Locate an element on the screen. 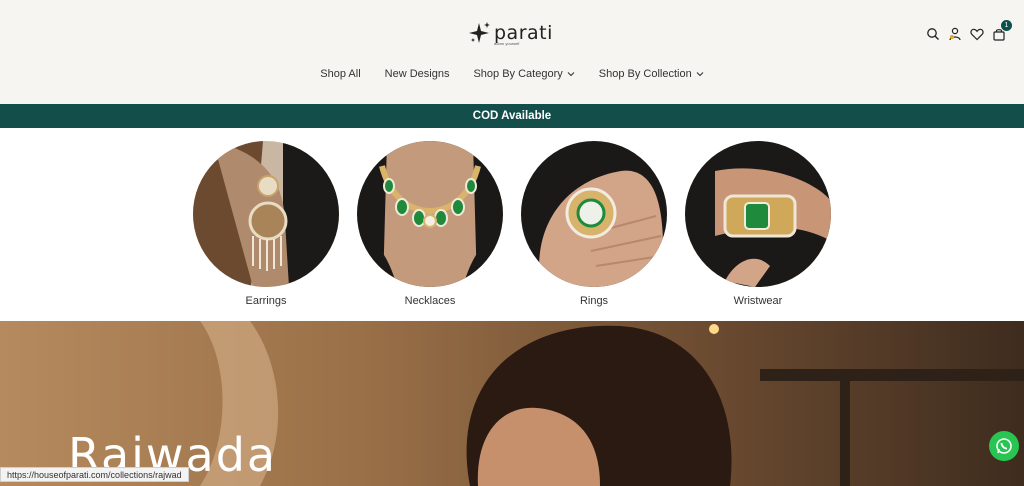 The height and width of the screenshot is (486, 1024). brand-name: parati is located at coordinates (523, 33).